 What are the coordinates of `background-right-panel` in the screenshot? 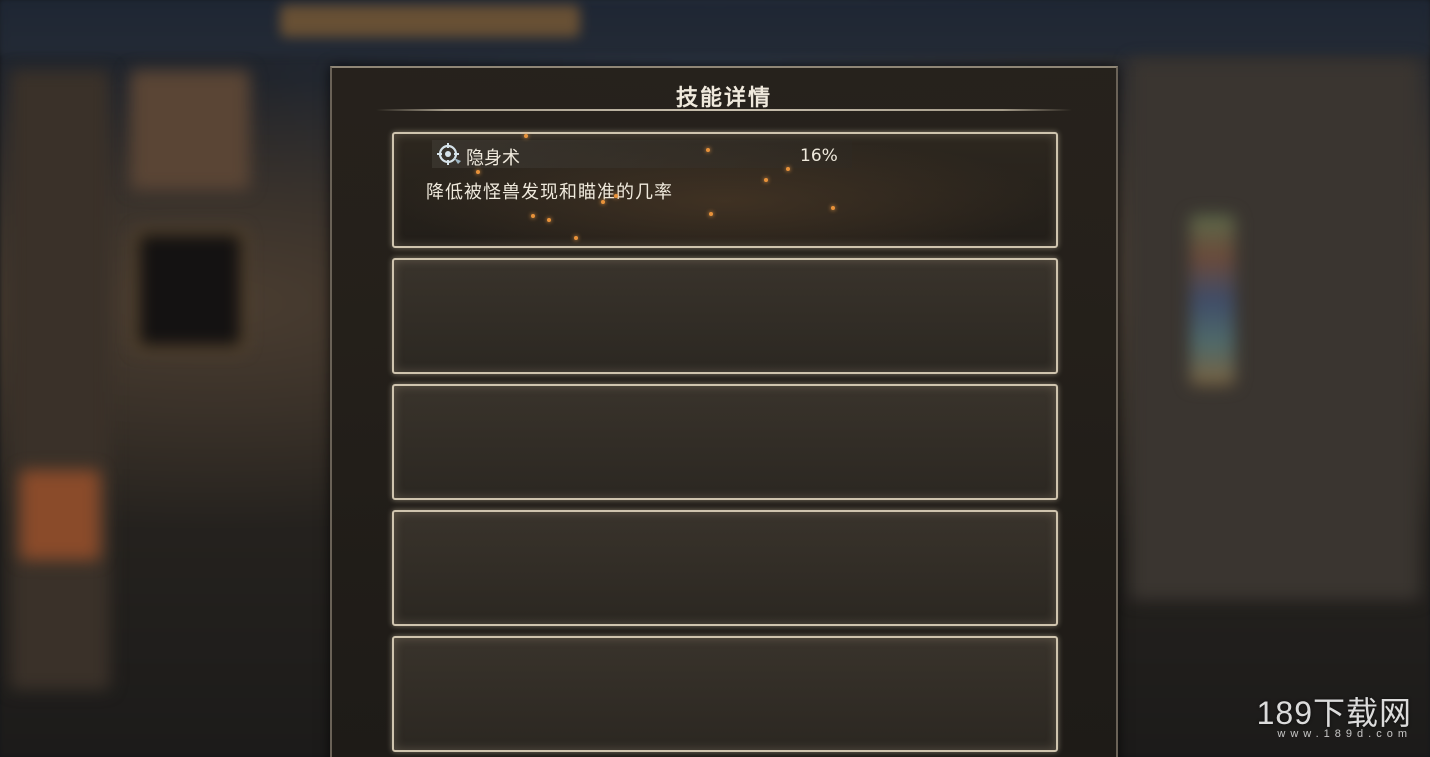 It's located at (1275, 330).